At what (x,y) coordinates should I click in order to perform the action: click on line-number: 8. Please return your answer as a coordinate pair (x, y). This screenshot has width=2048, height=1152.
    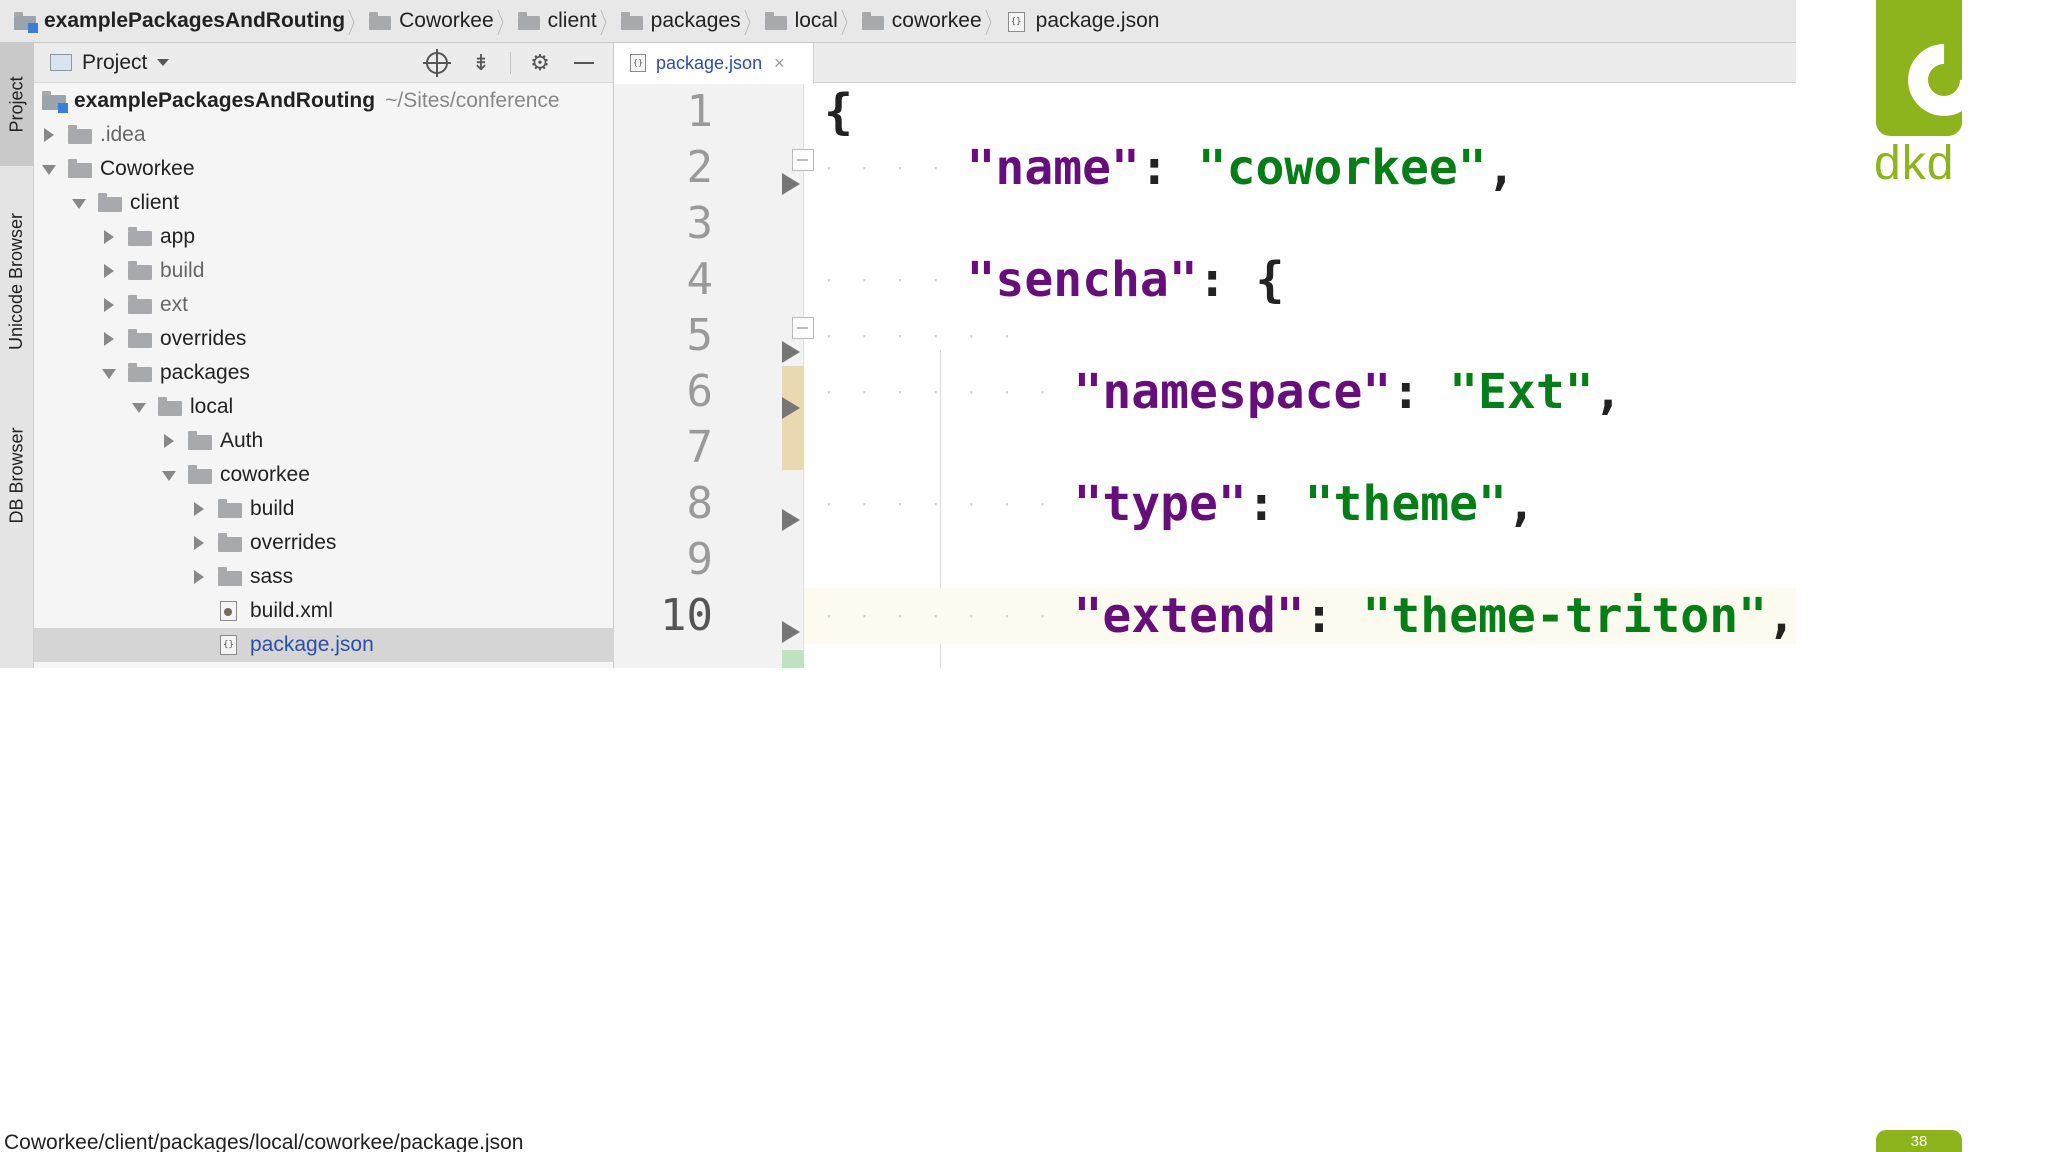
    Looking at the image, I should click on (700, 503).